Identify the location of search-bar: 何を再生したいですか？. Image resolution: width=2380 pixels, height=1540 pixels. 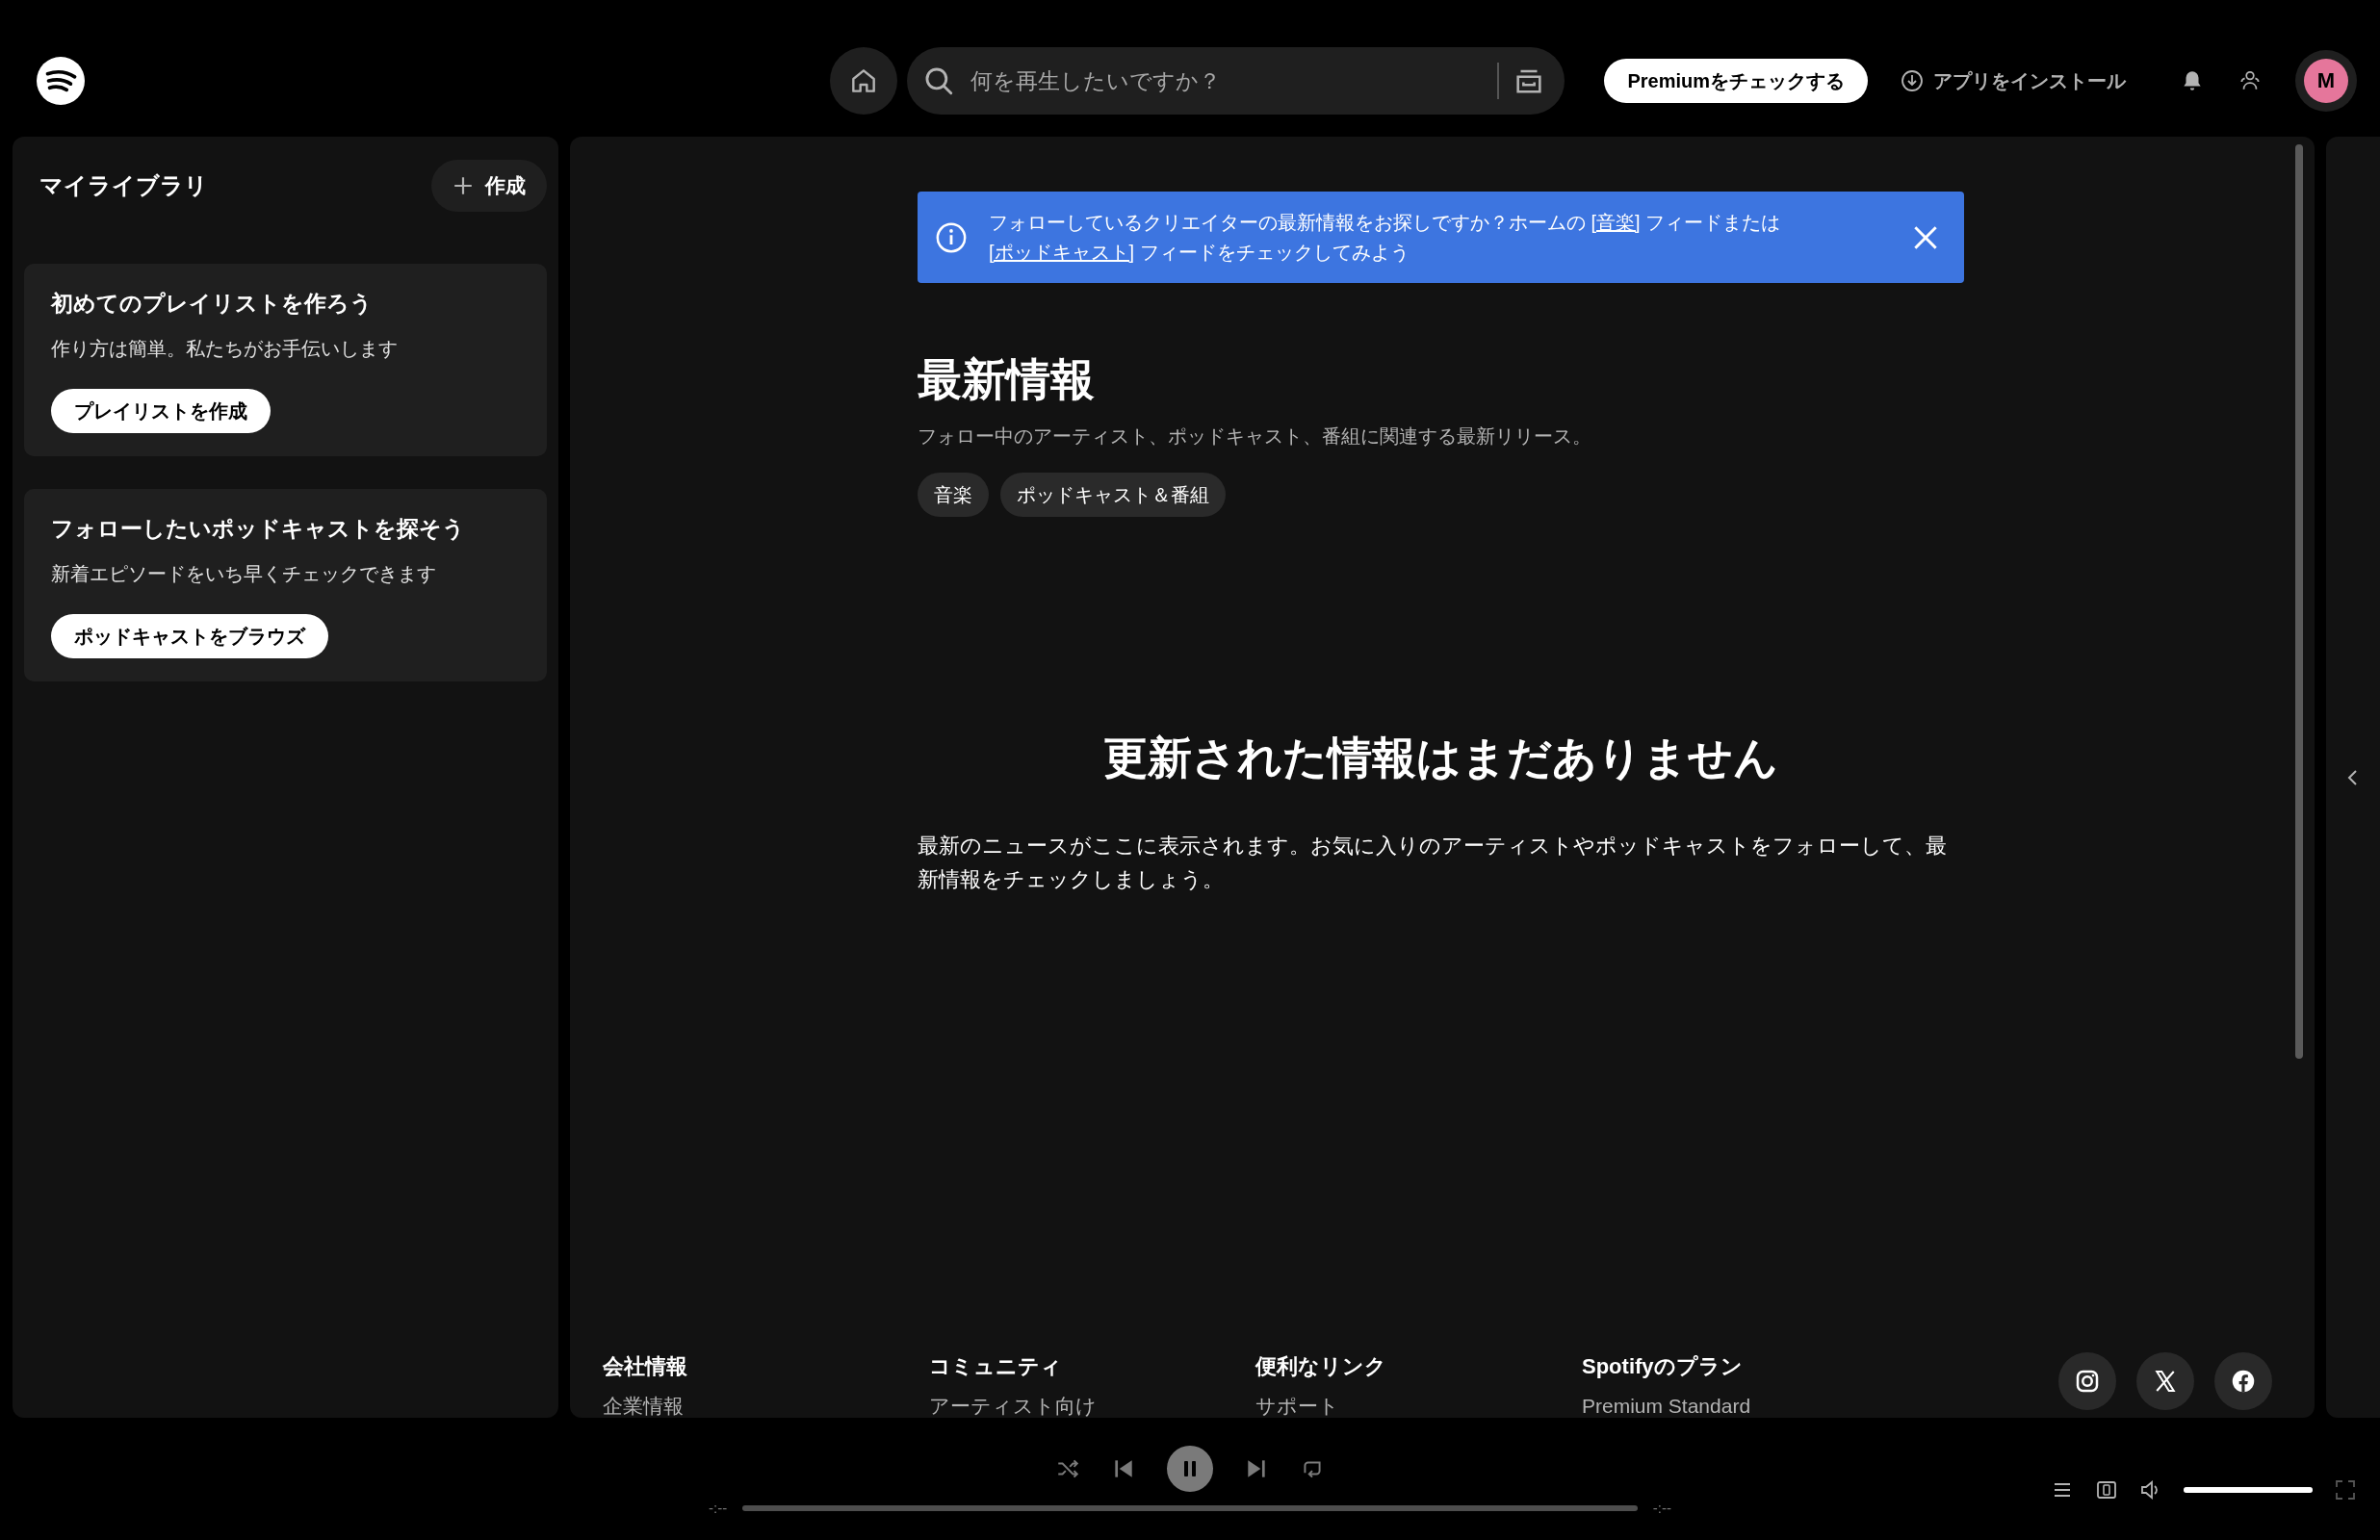
(1235, 81).